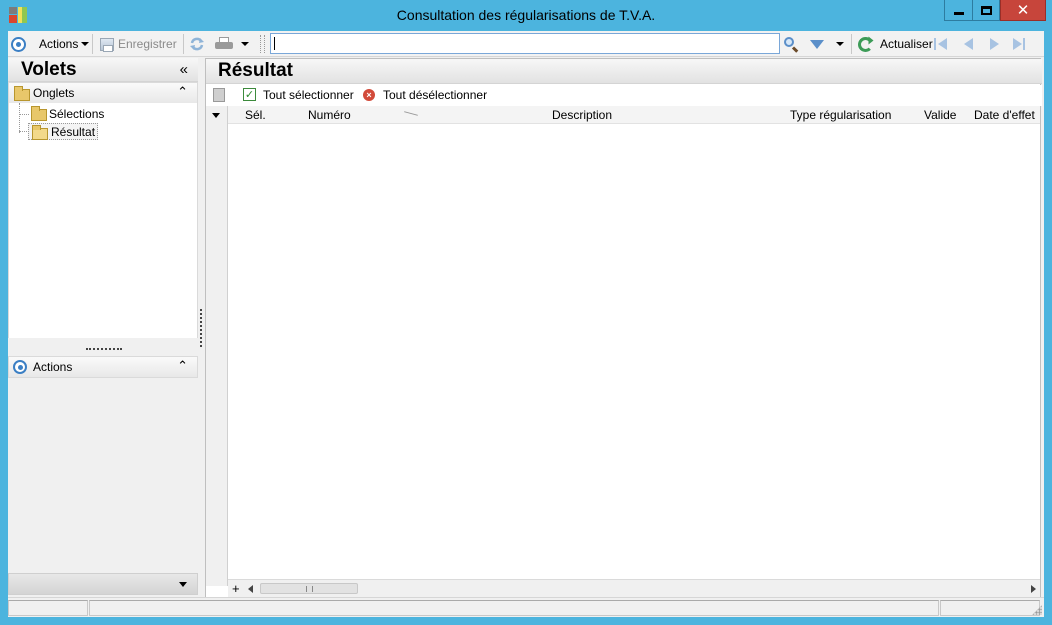 This screenshot has height=625, width=1052. I want to click on last-record-button, so click(1020, 44).